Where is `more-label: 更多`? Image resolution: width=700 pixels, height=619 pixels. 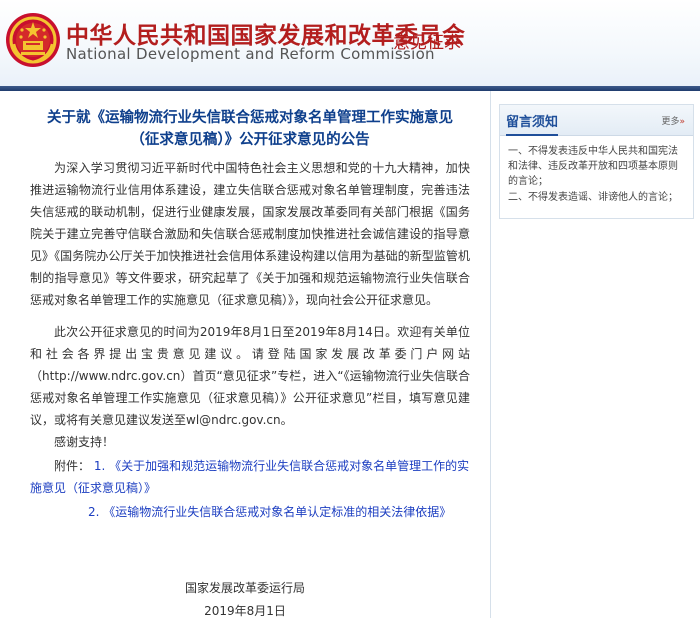
more-label: 更多 is located at coordinates (670, 122).